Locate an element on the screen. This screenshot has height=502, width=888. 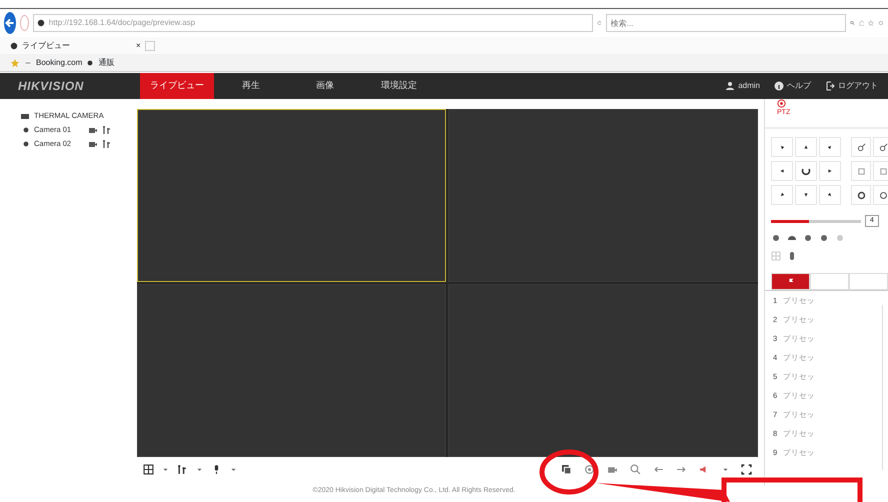
zoom-in-icon is located at coordinates (861, 147).